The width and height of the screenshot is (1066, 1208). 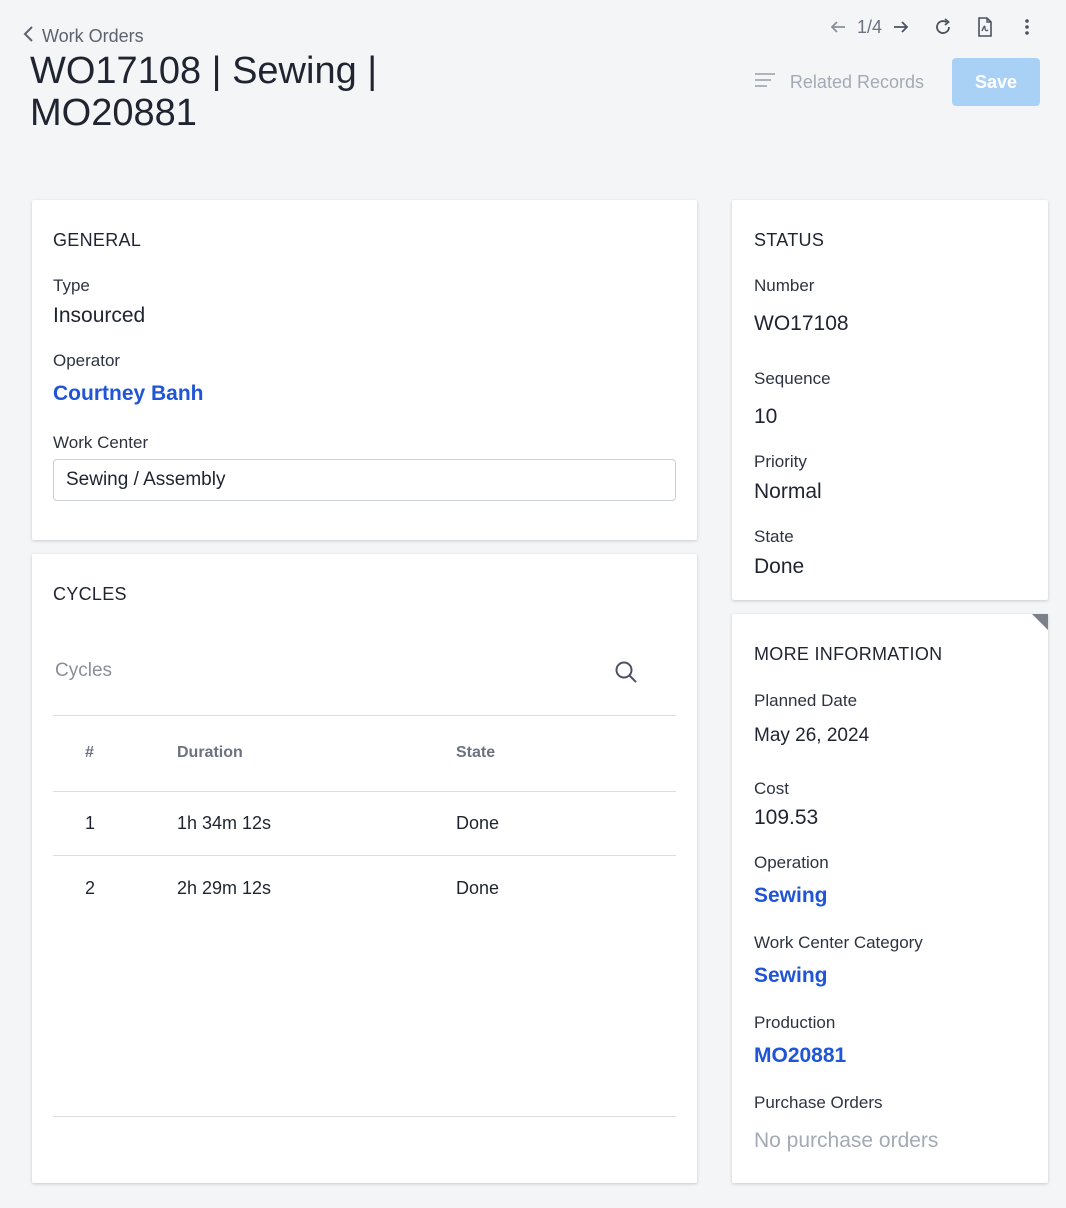 What do you see at coordinates (364, 1116) in the screenshot?
I see `table-bottom-divider` at bounding box center [364, 1116].